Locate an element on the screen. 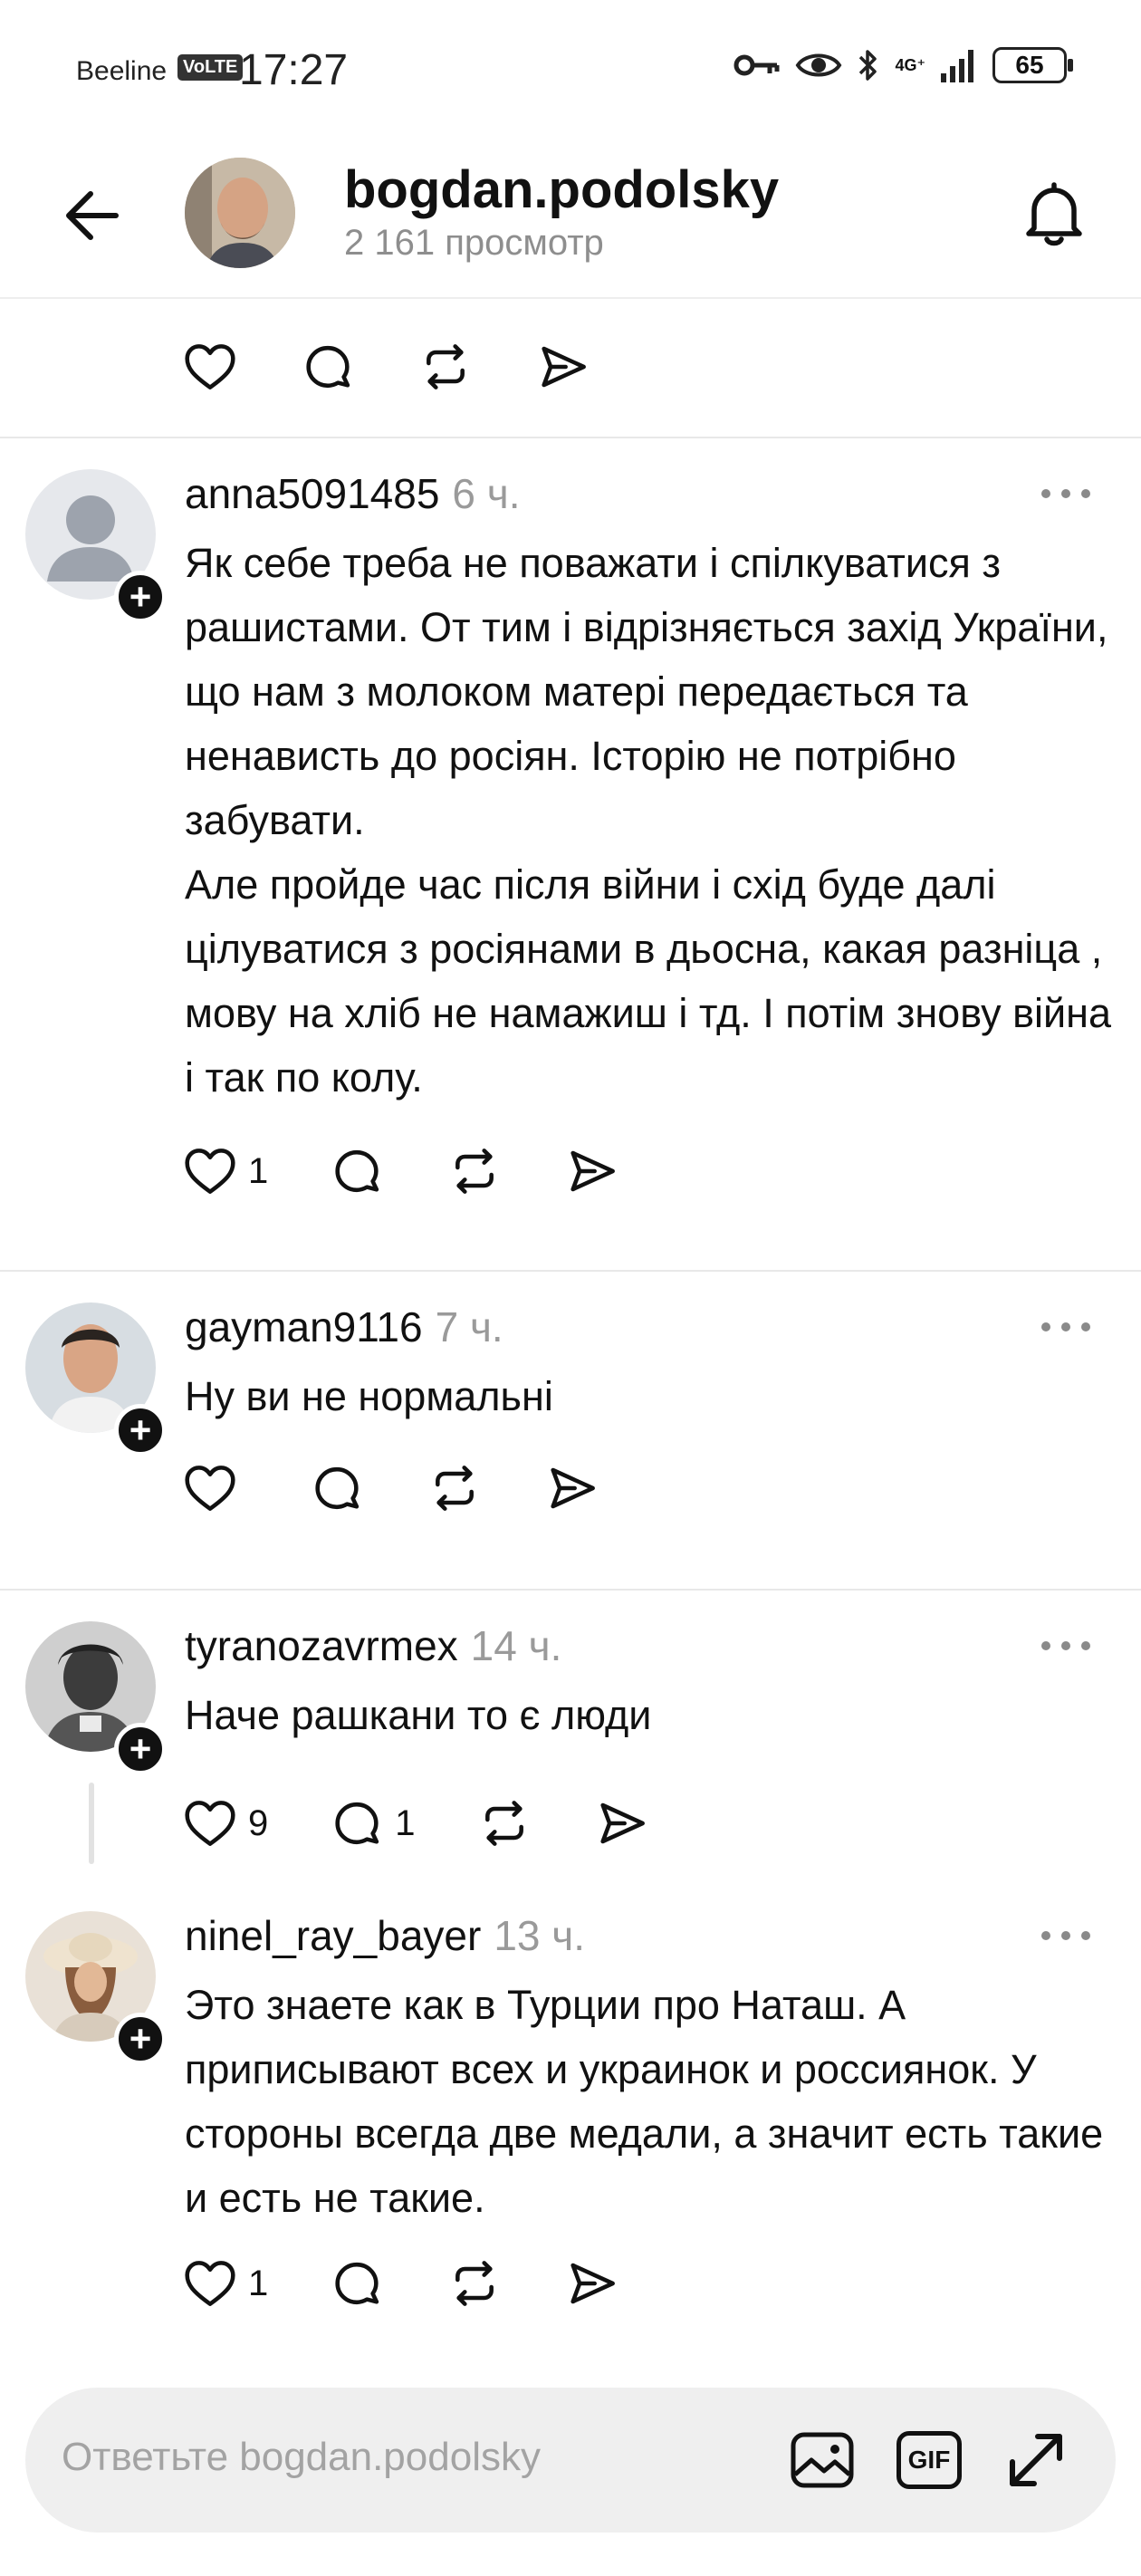  reply-button: 1 is located at coordinates (372, 1823).